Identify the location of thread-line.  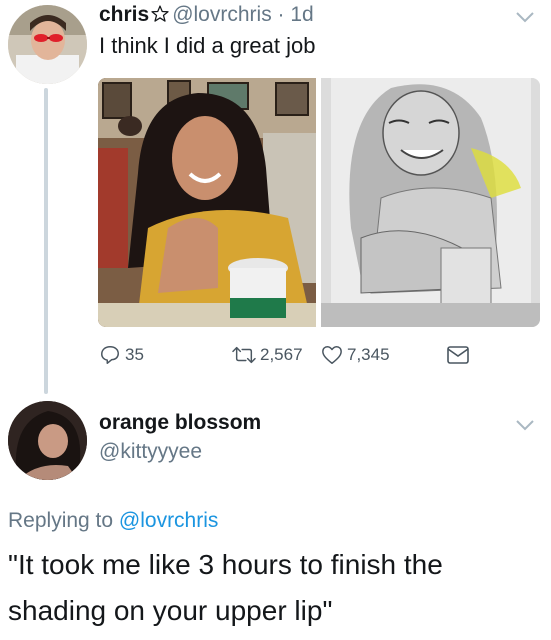
(46, 241).